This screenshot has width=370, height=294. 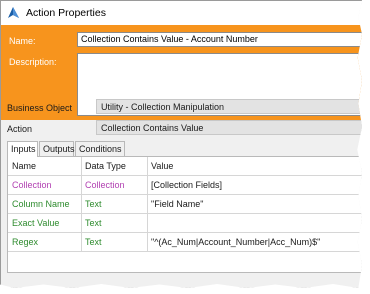 What do you see at coordinates (32, 185) in the screenshot?
I see `param-name: Collection` at bounding box center [32, 185].